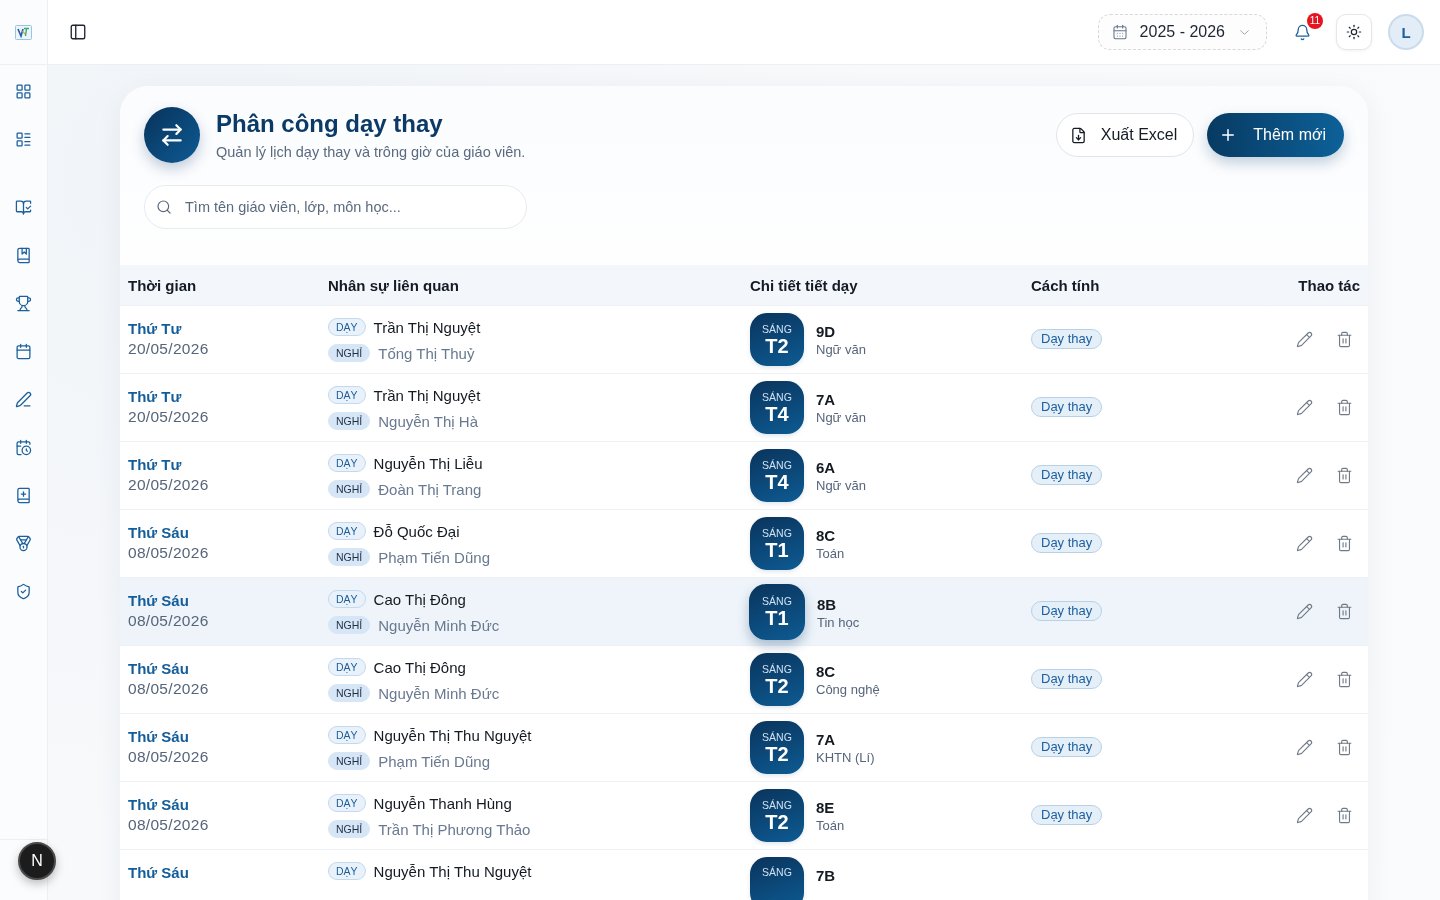 This screenshot has width=1440, height=900. Describe the element at coordinates (744, 339) in the screenshot. I see `table-row: Thứ Tư 20/05/2026 DẠY Trần Thị Nguyệt NGHỈ Tống Thị Thuỷ SÁNG T2 9D Ngữ văn Dạy thay` at that location.